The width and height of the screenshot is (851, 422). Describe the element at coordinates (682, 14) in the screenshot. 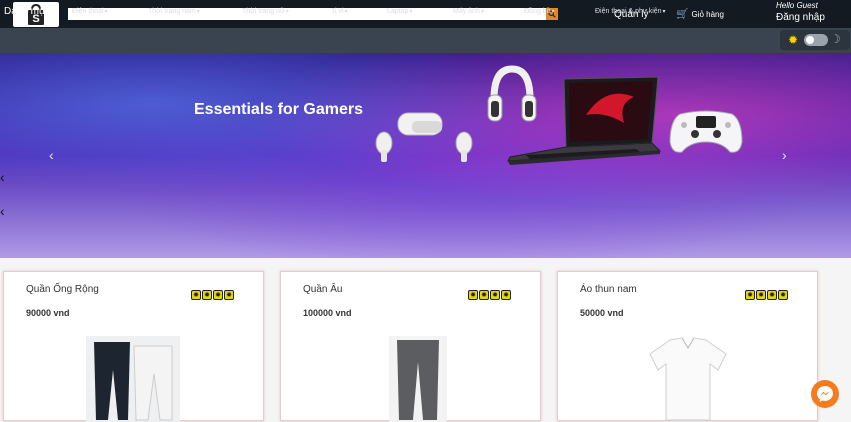

I see `cart-icon: 🛒` at that location.